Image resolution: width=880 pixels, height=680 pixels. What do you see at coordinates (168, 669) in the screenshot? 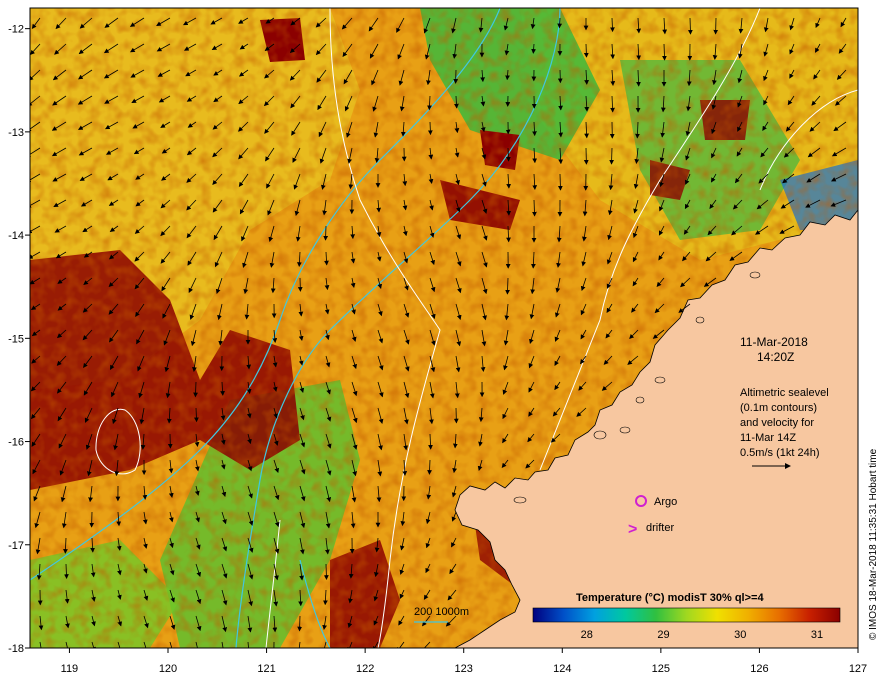
I see `x-tick-label: 120` at bounding box center [168, 669].